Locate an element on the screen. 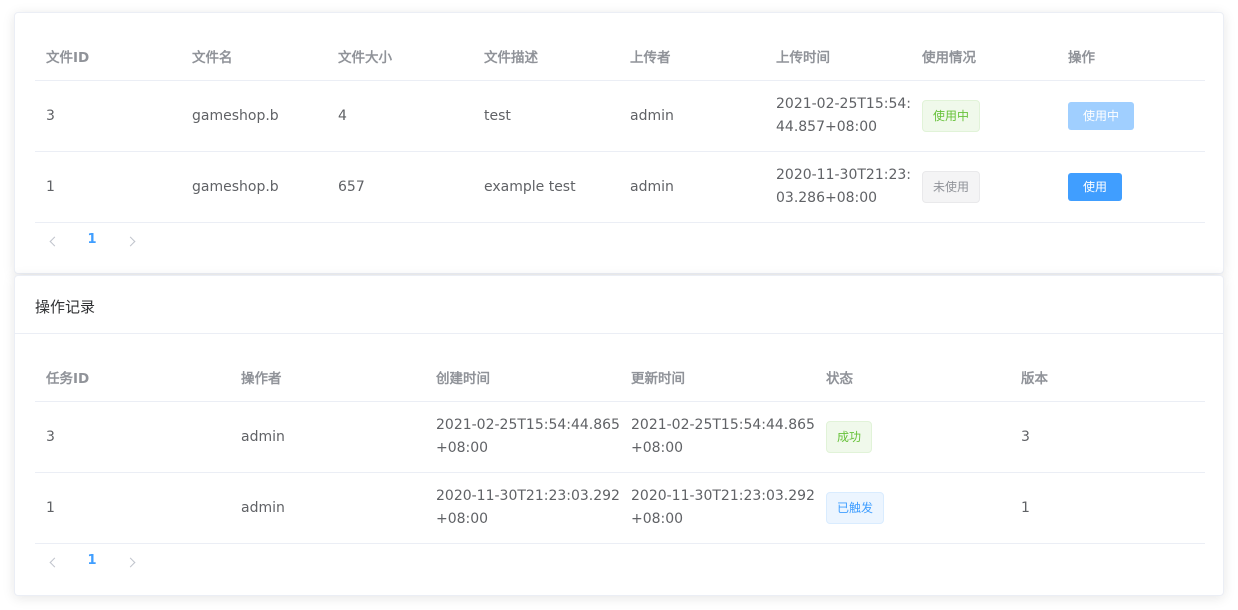 This screenshot has height=610, width=1238. card-title: 操作记录 is located at coordinates (619, 305).